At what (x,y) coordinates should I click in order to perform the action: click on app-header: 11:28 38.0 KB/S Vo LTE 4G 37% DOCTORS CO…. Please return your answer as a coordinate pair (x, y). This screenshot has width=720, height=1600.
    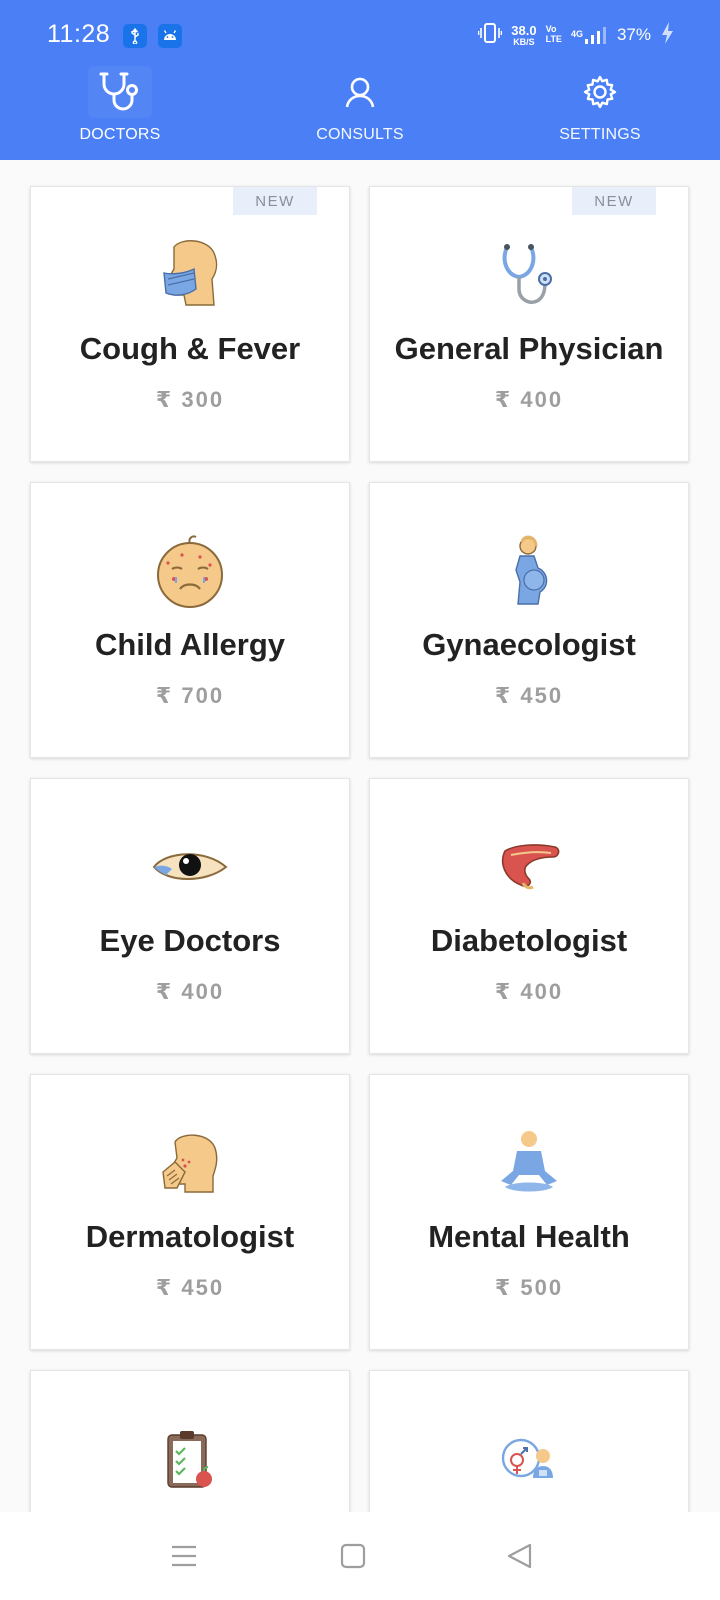
    Looking at the image, I should click on (360, 80).